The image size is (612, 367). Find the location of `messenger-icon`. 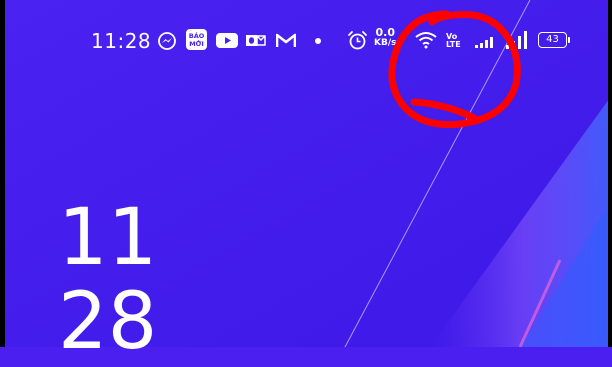

messenger-icon is located at coordinates (167, 41).